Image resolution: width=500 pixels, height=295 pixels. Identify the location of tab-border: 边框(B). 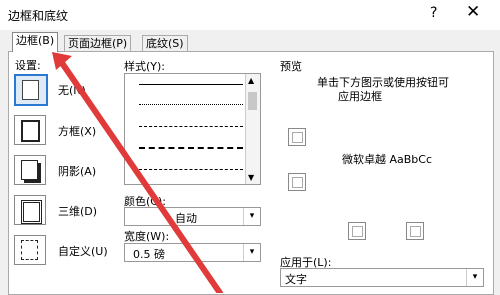
(35, 42).